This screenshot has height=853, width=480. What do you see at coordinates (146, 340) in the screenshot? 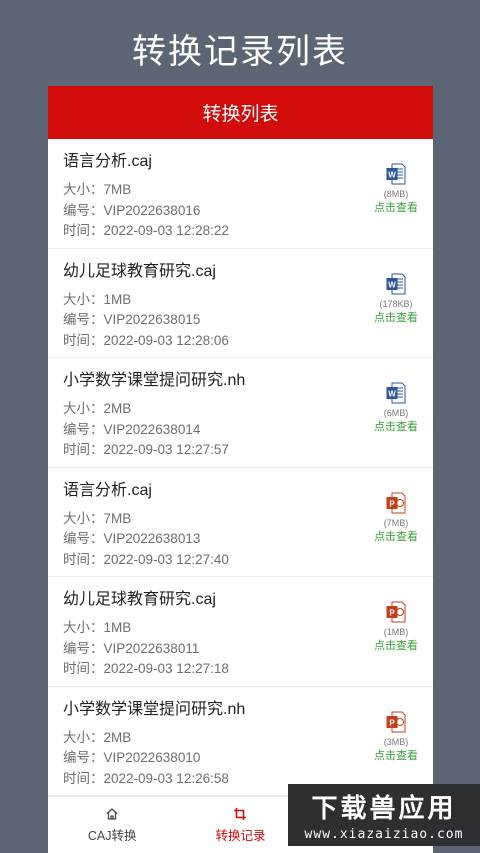
I see `file-time-row: 时间： 2022-09-03 12:28:06` at bounding box center [146, 340].